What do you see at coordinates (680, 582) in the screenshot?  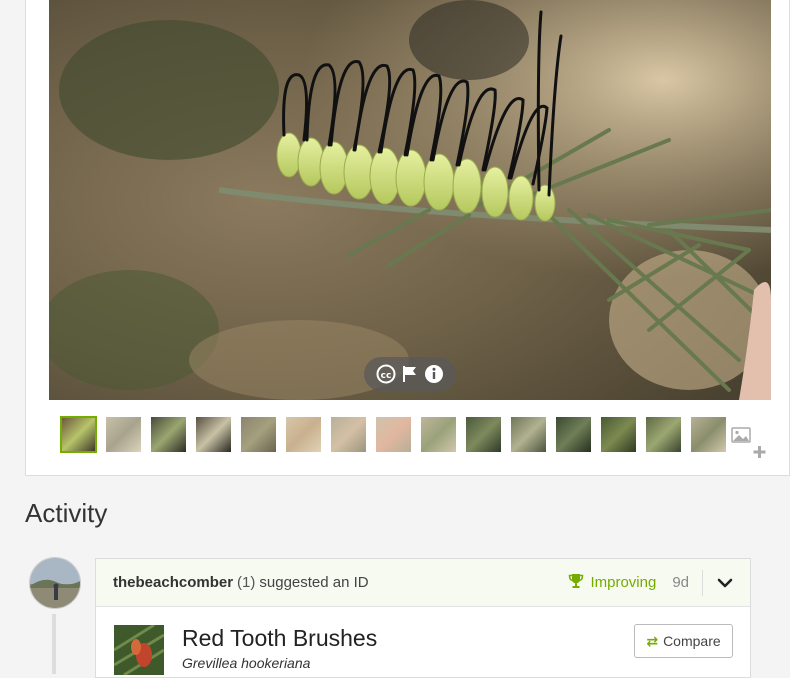 I see `time-ago: 9d` at bounding box center [680, 582].